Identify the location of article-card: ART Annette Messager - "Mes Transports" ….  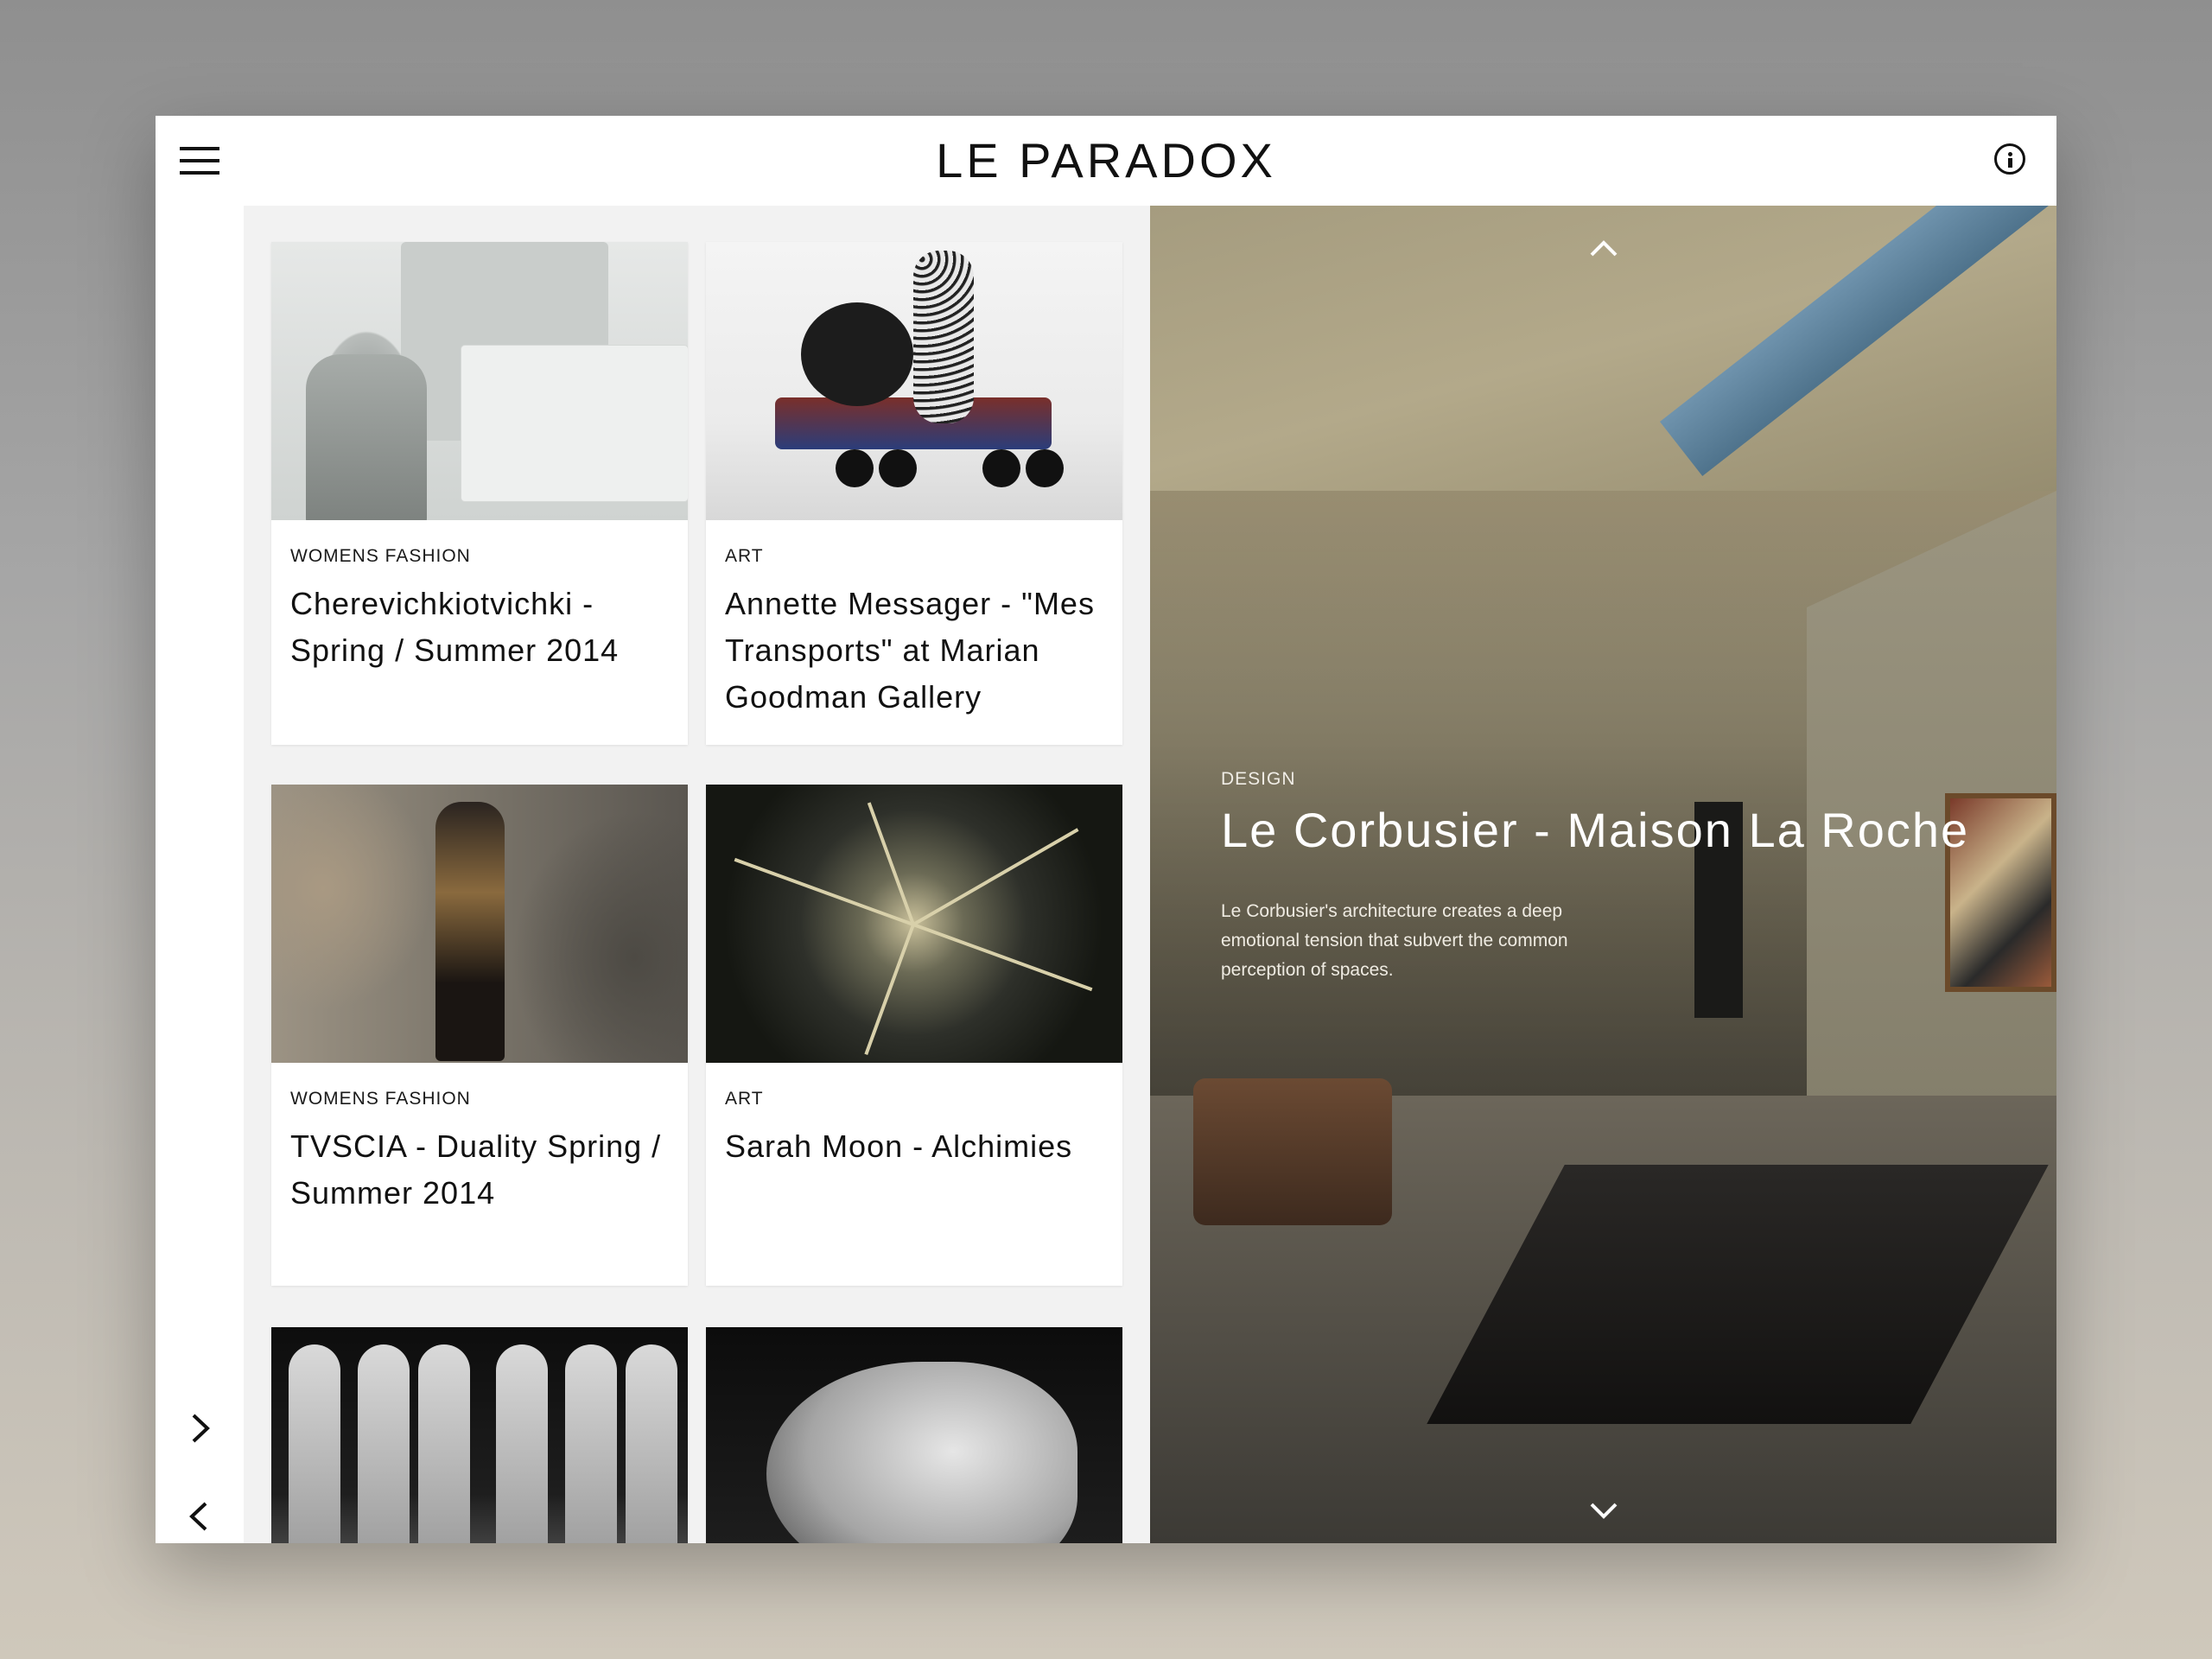
(914, 493).